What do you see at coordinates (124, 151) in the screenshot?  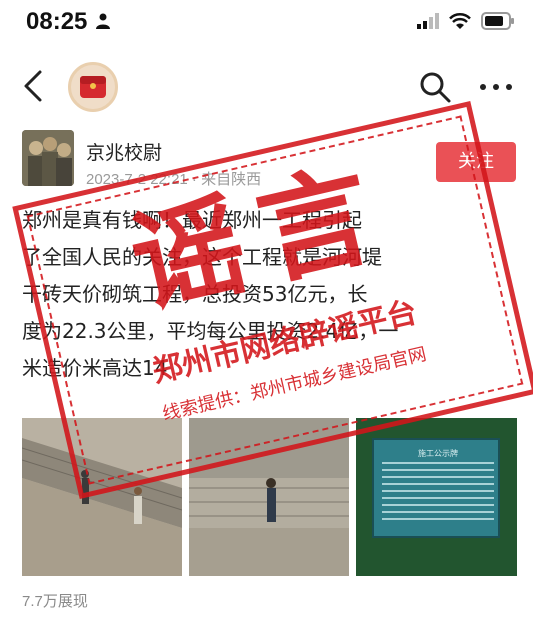 I see `author-name: 京兆校尉` at bounding box center [124, 151].